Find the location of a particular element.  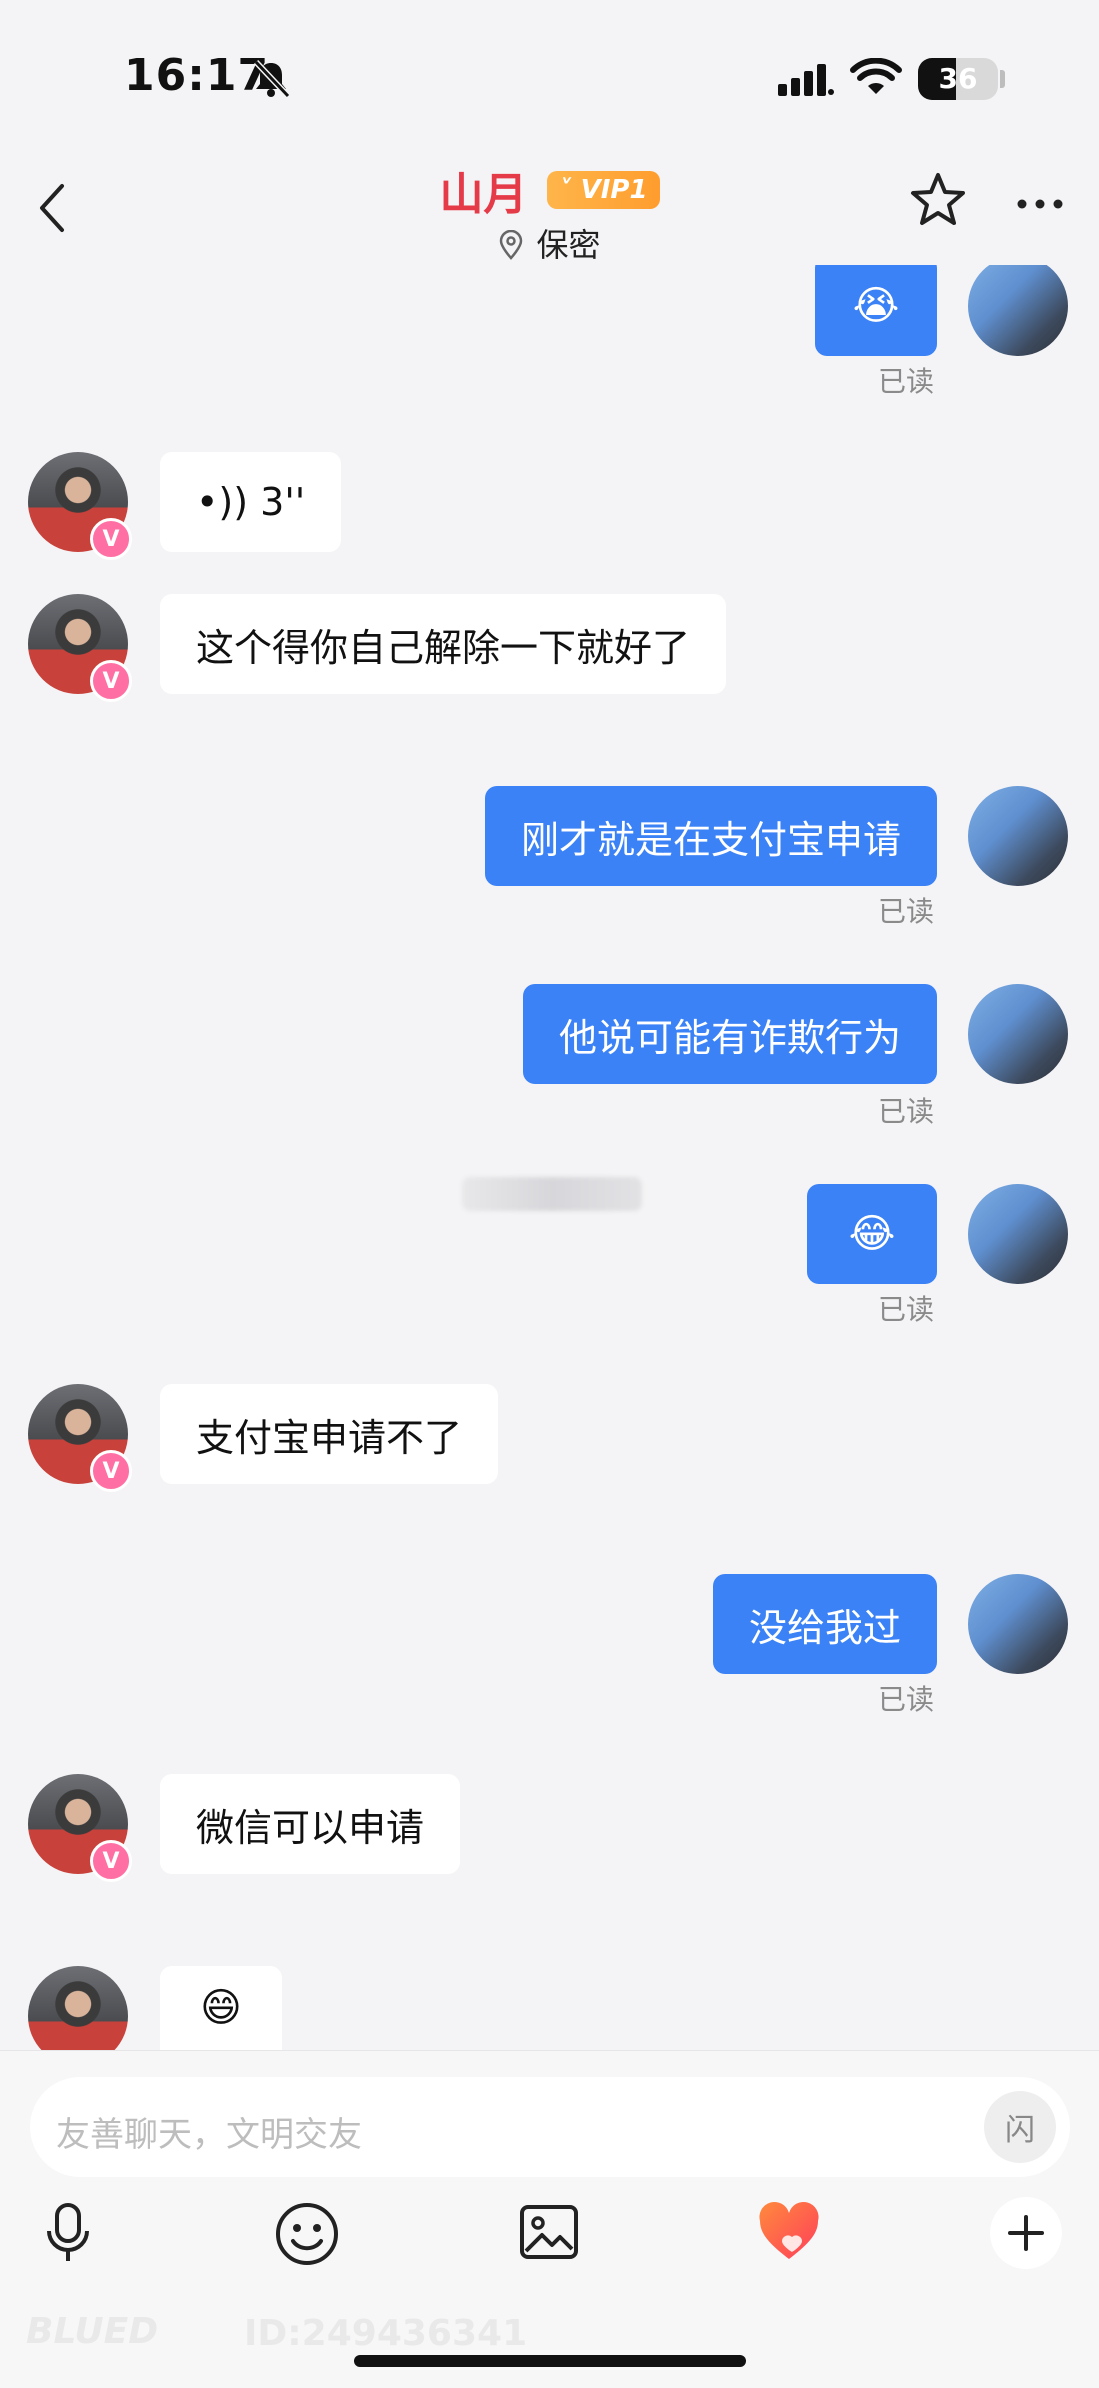

vip-badge: ˅ VIP1 is located at coordinates (603, 190).